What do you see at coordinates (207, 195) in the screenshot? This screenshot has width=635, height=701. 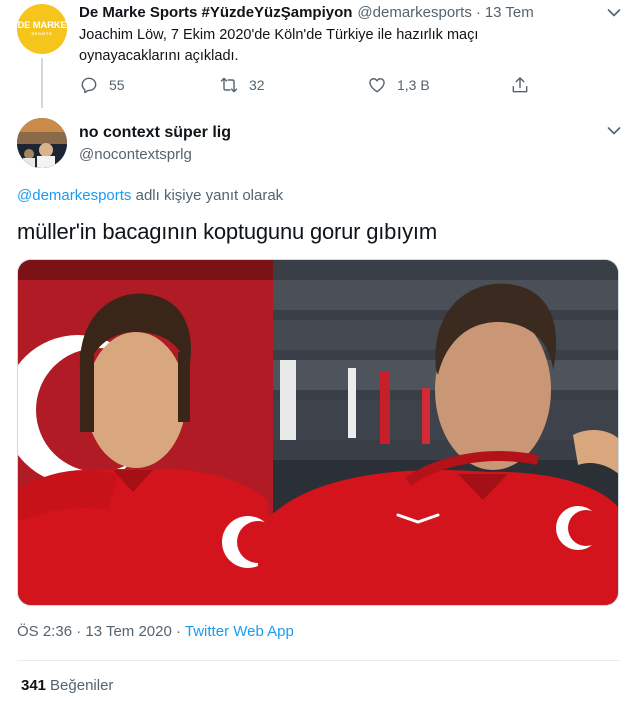 I see `replying-to-suffix: adlı kişiye yanıt olarak` at bounding box center [207, 195].